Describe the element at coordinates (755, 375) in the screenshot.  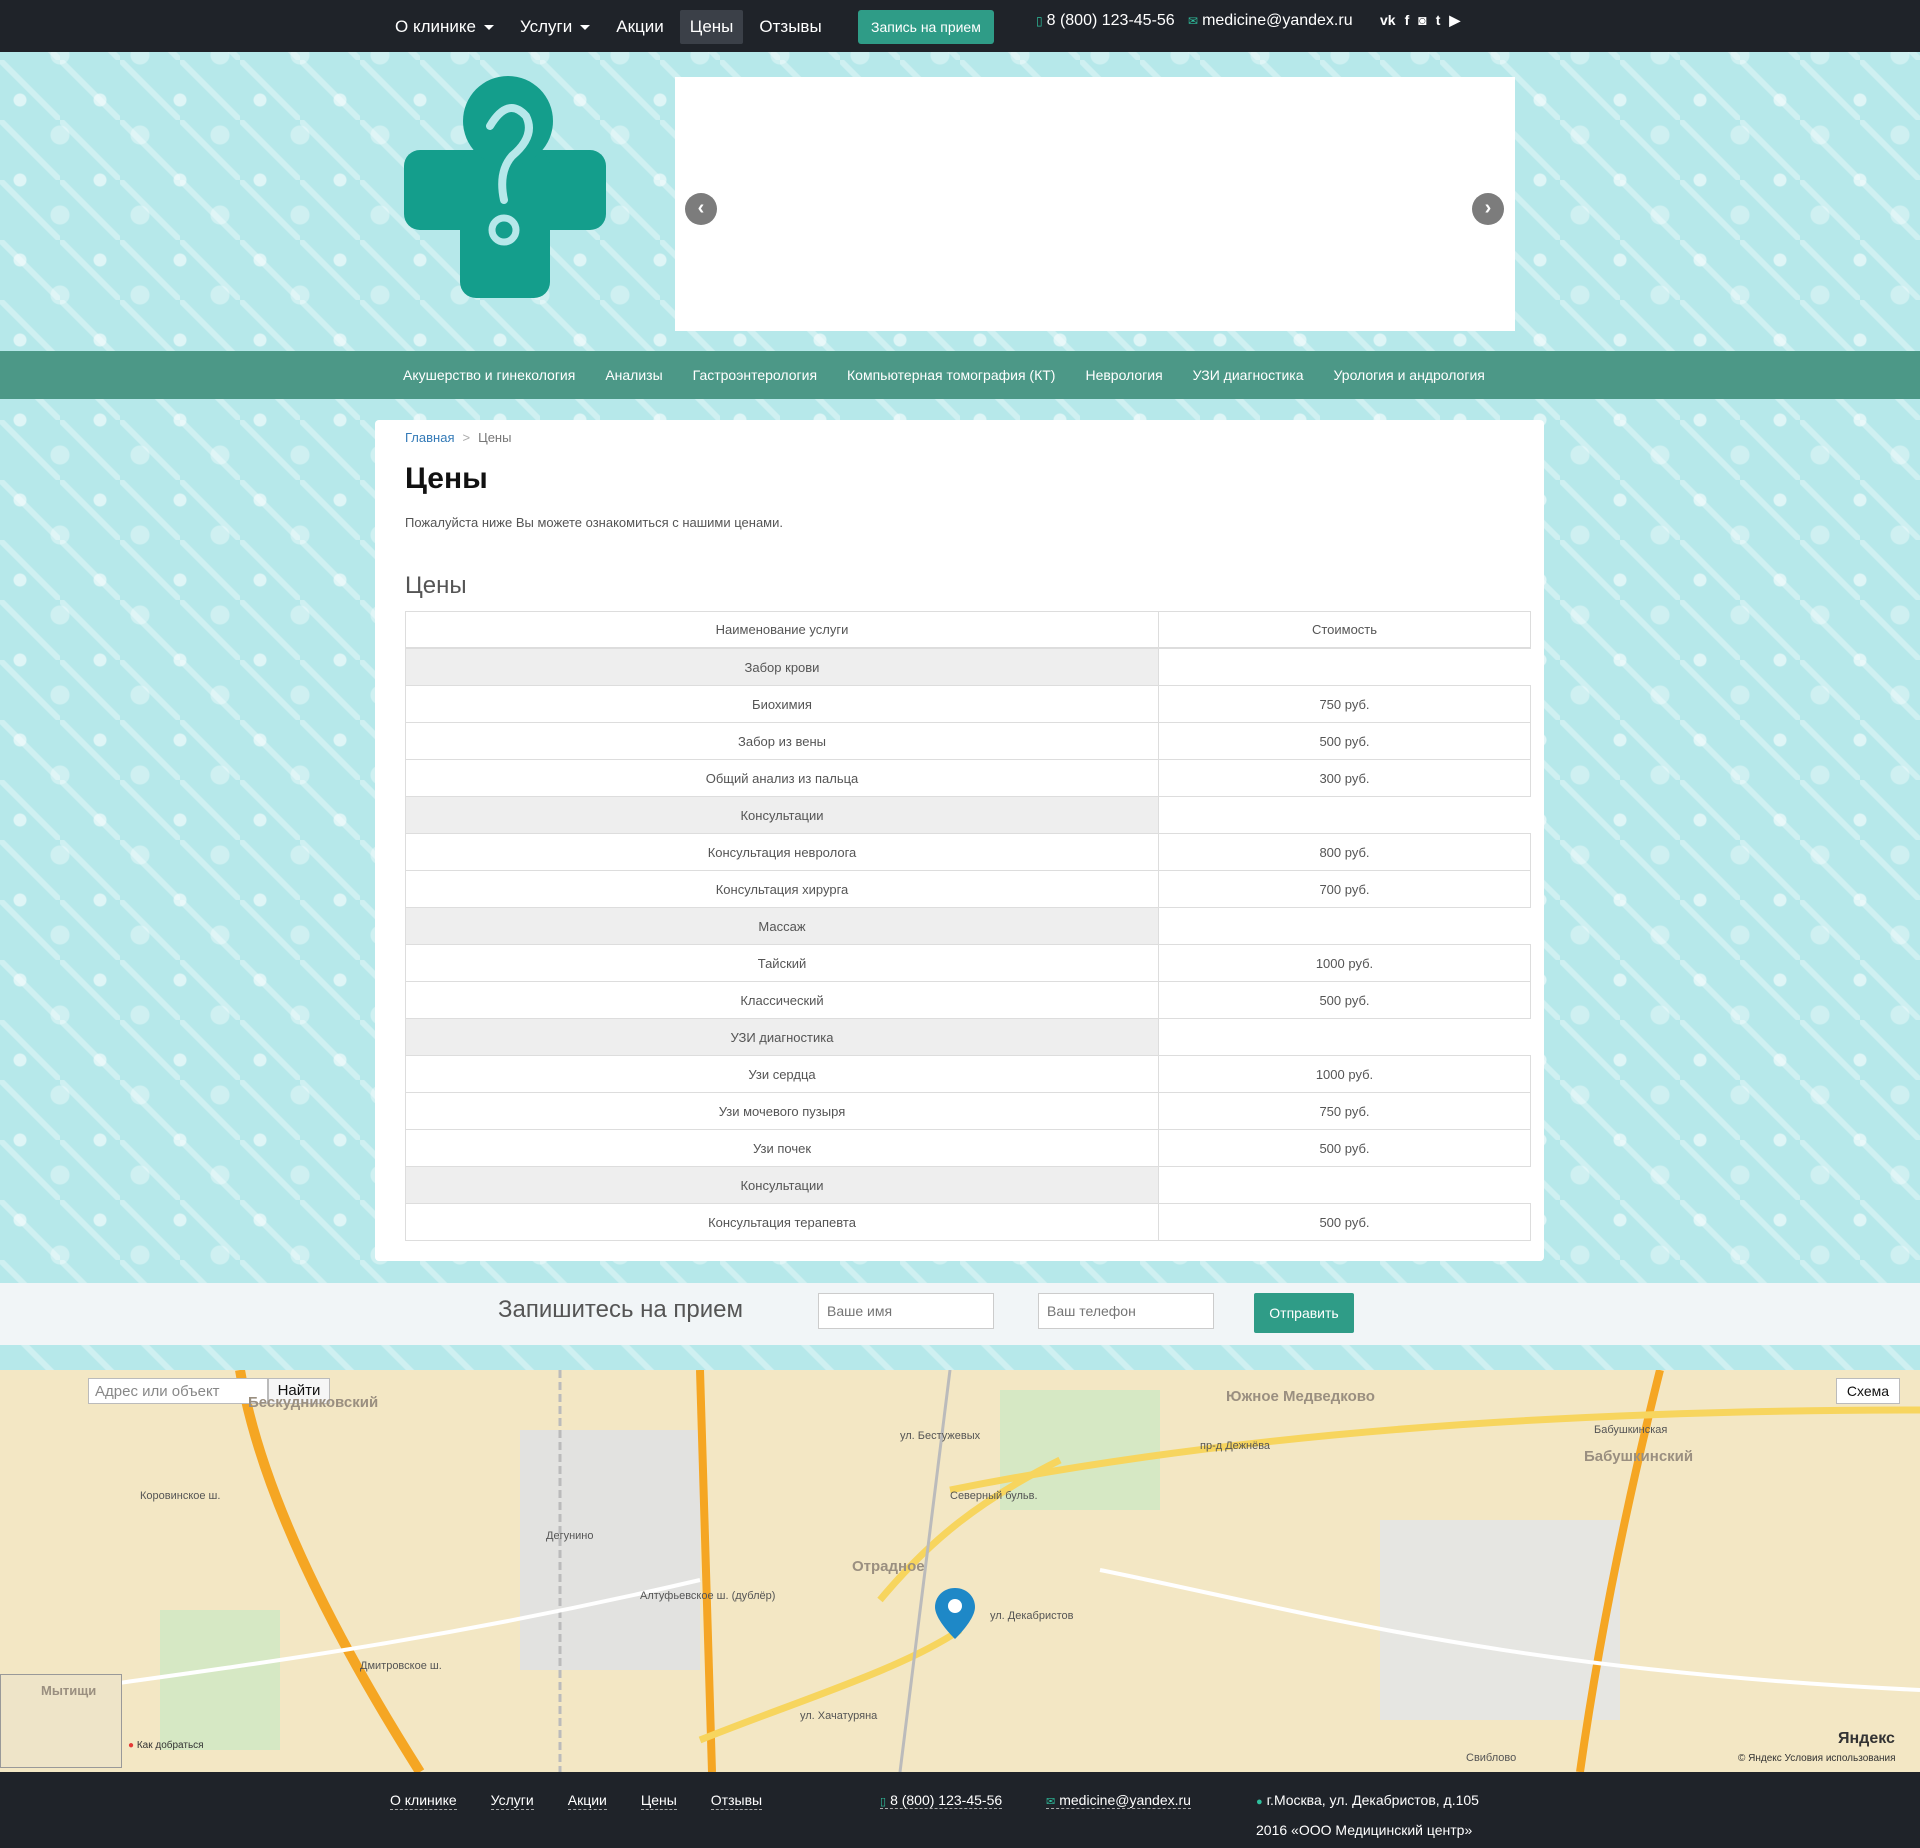
I see `service-gastro: Гастроэнтерология` at that location.